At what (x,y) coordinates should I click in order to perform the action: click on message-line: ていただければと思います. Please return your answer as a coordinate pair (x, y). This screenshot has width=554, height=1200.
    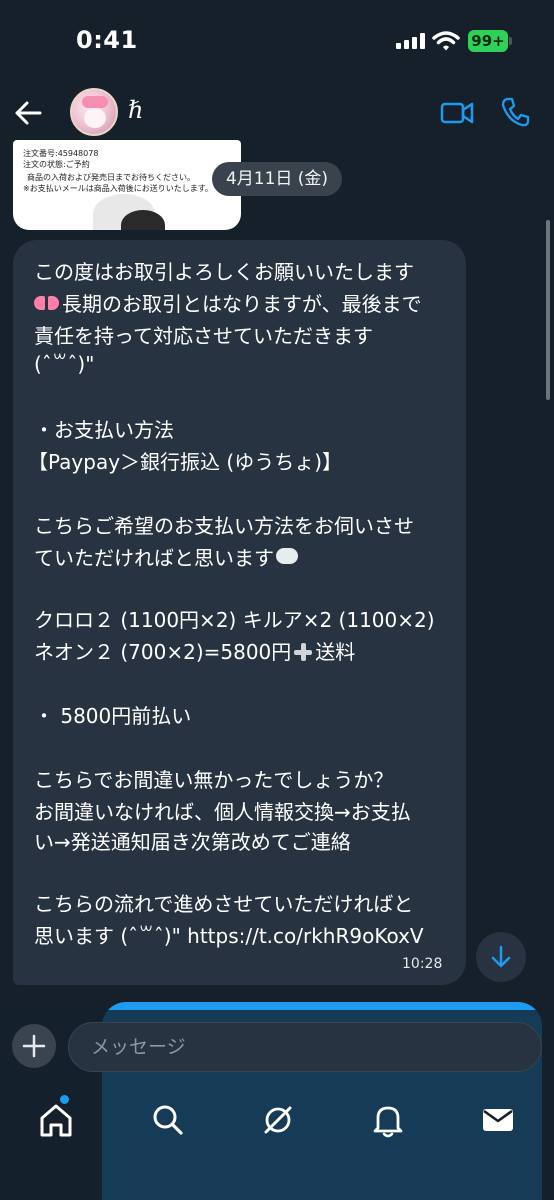
    Looking at the image, I should click on (154, 558).